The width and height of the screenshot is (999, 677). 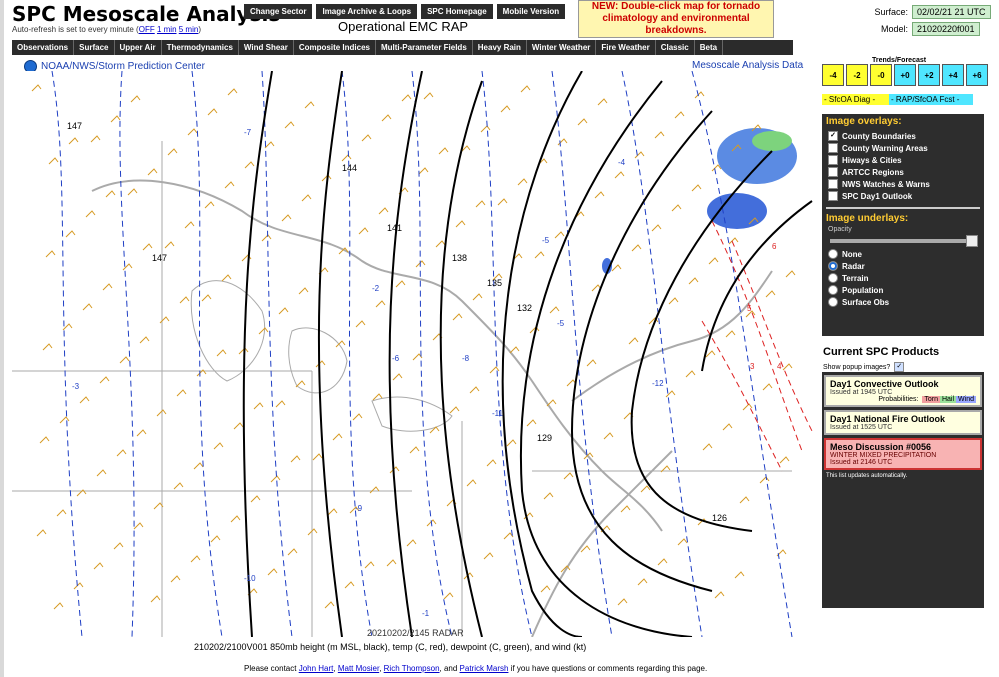 What do you see at coordinates (853, 266) in the screenshot?
I see `underlay-label: Radar` at bounding box center [853, 266].